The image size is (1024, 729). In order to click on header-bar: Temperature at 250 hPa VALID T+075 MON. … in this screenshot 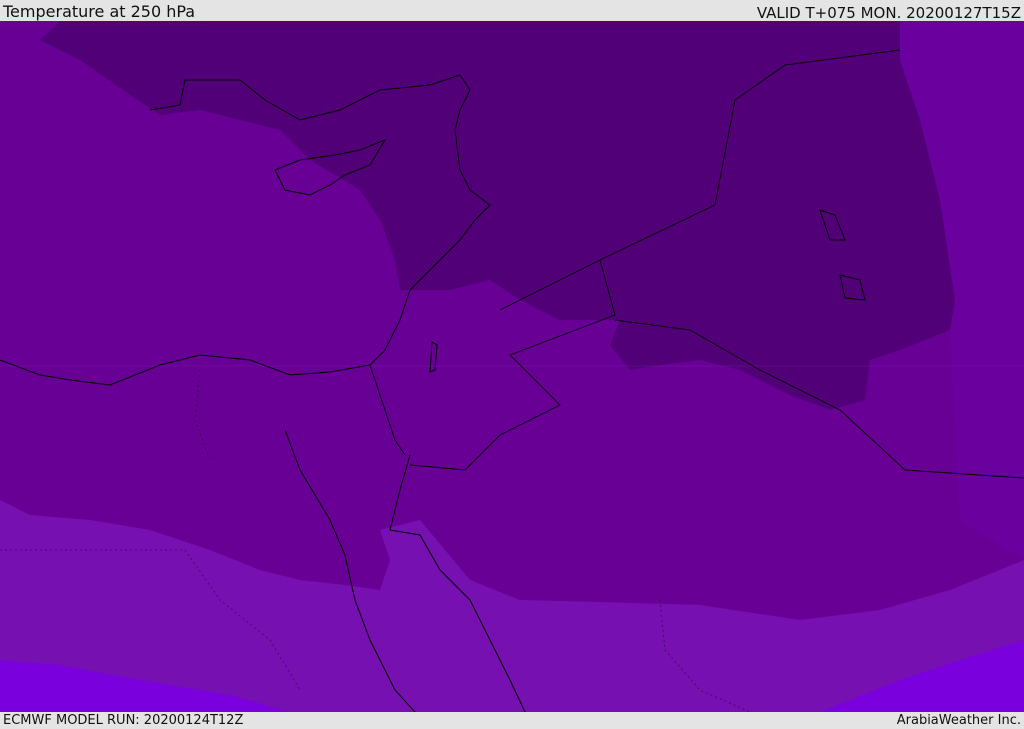, I will do `click(512, 11)`.